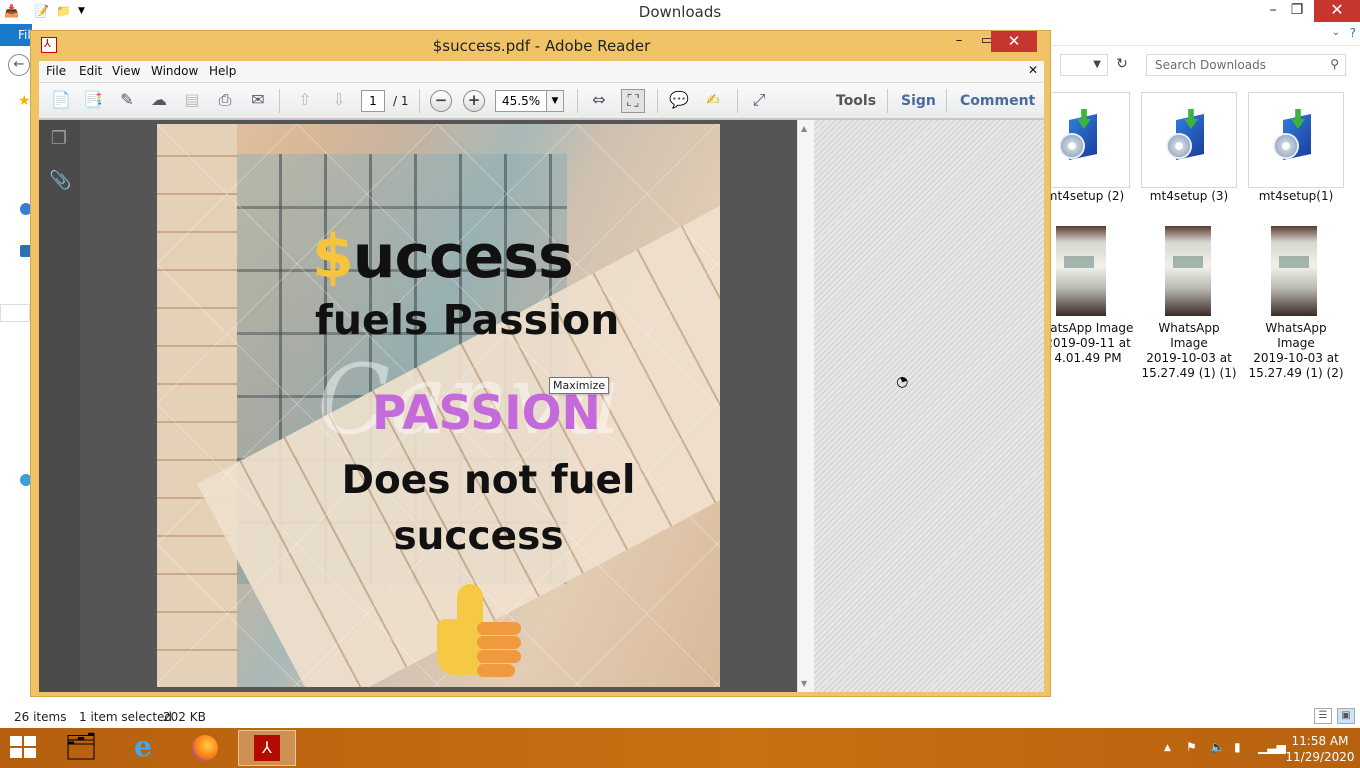 This screenshot has height=768, width=1360. Describe the element at coordinates (15, 313) in the screenshot. I see `sidebar-selected-item` at that location.